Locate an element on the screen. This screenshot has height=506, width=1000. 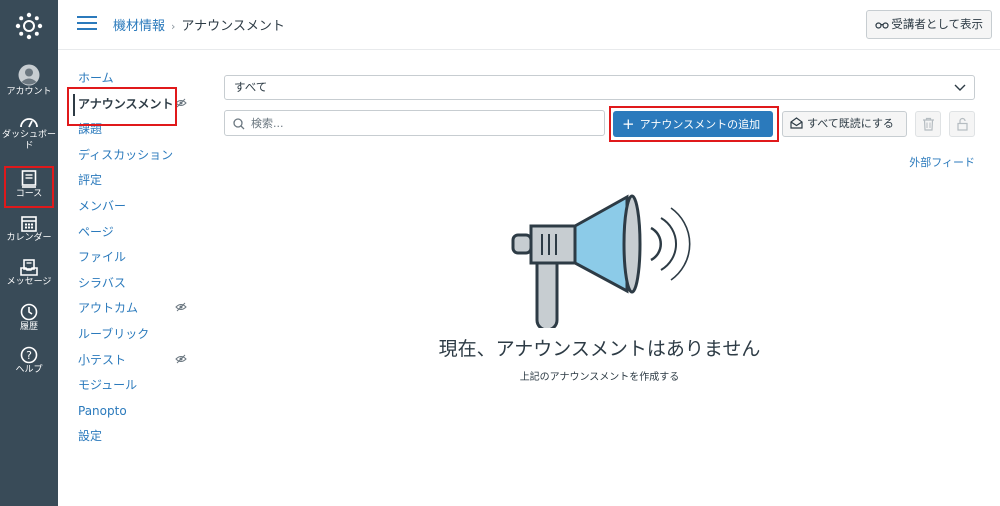
mark-all-read-label: すべて既読にする is located at coordinates (850, 123).